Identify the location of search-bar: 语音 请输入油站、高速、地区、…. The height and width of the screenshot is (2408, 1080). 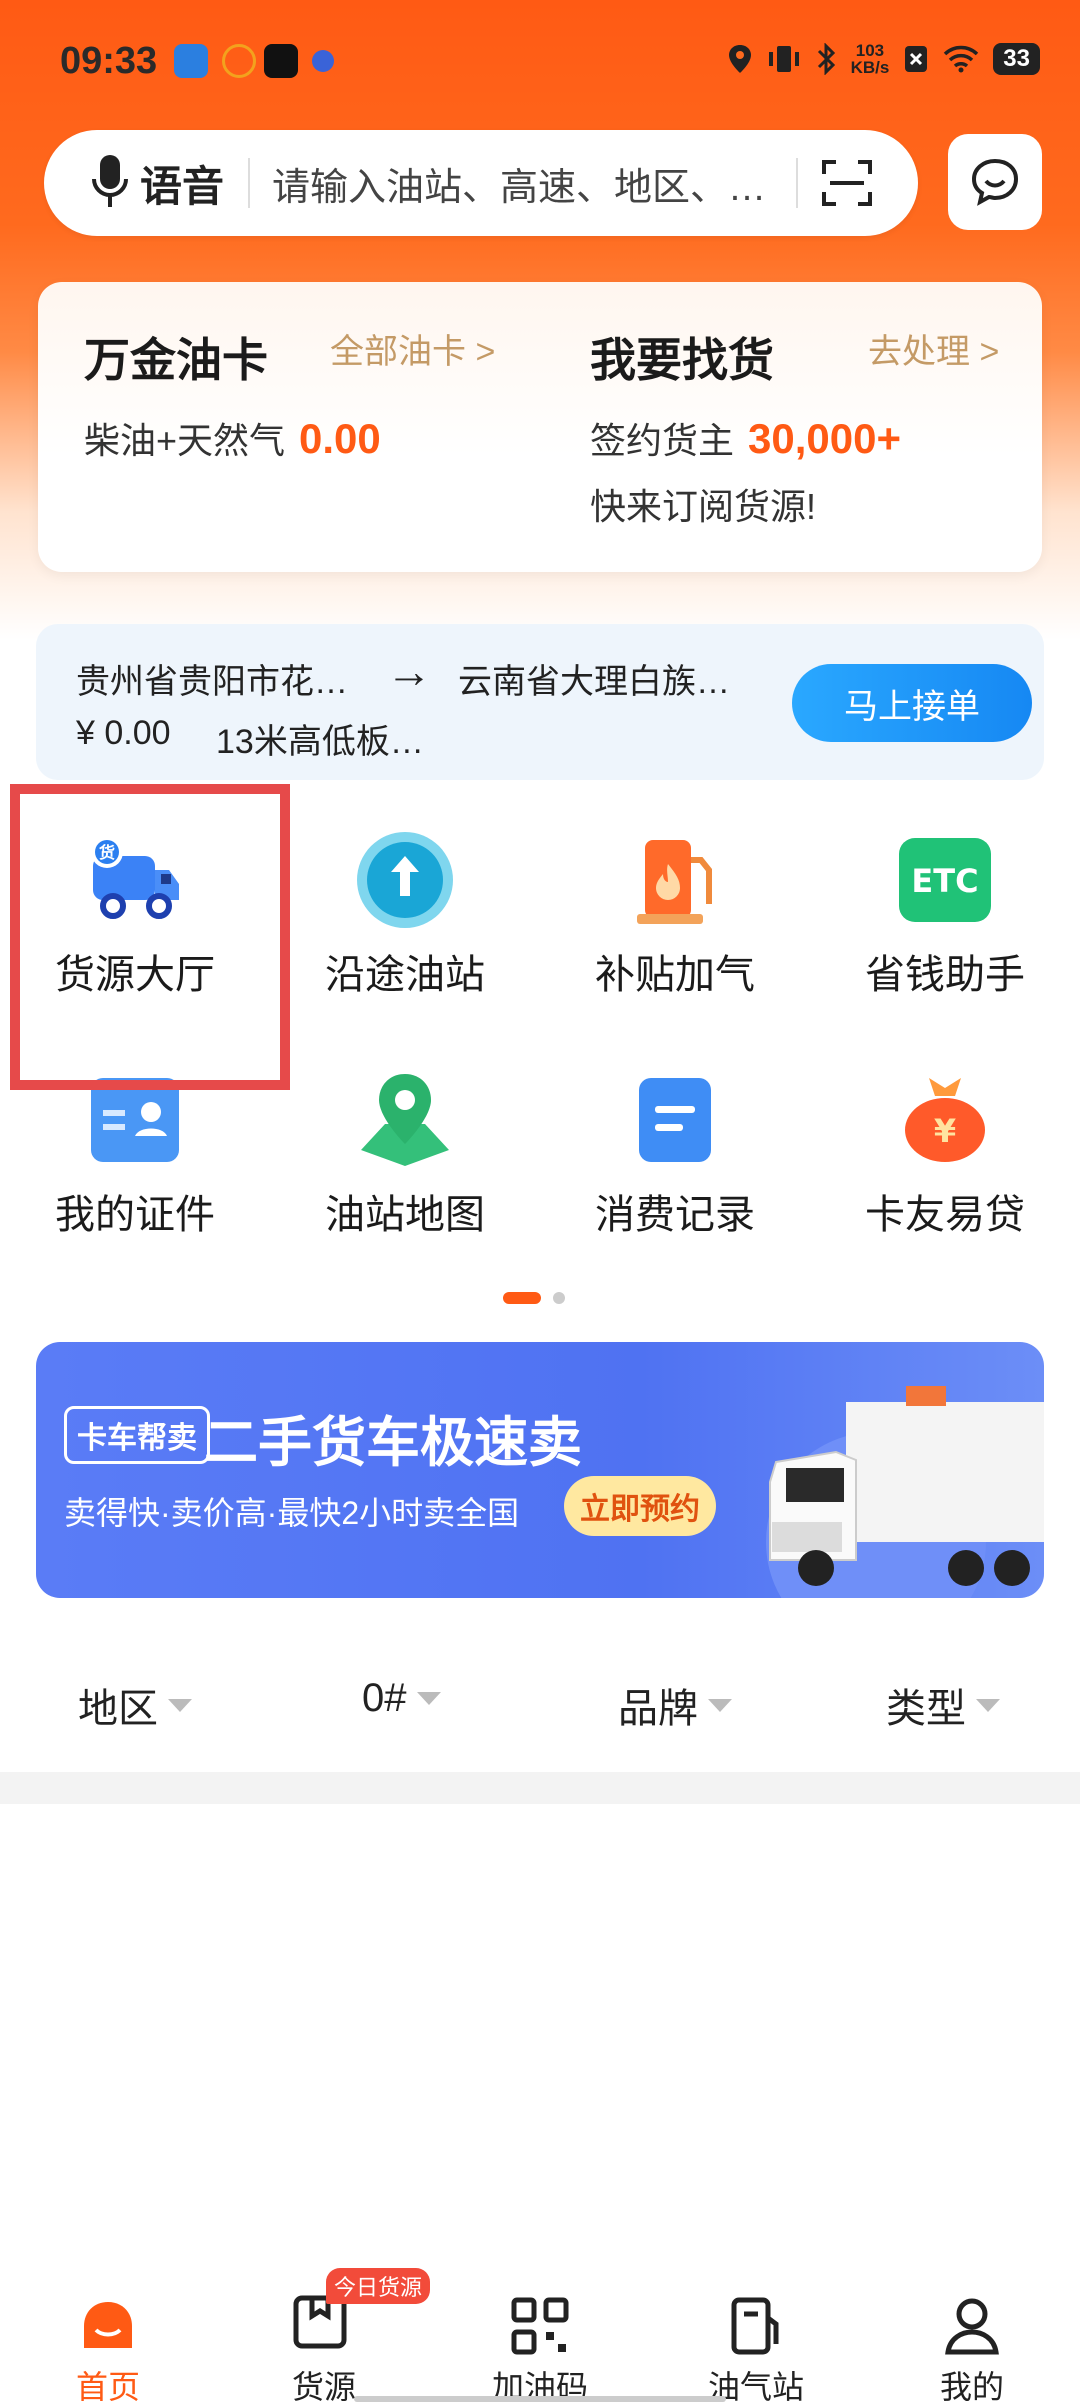
(481, 183).